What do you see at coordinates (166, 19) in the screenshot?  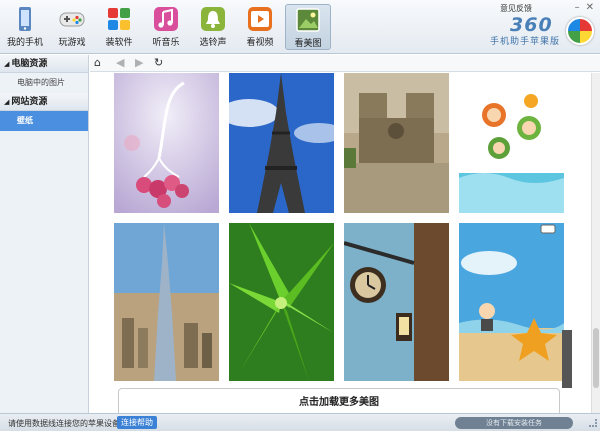 I see `music-icon` at bounding box center [166, 19].